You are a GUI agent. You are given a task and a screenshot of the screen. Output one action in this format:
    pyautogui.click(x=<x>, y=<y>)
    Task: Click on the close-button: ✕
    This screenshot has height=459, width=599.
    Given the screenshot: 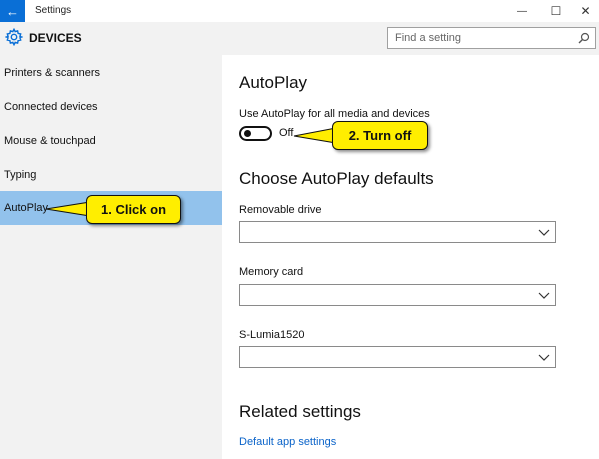 What is the action you would take?
    pyautogui.click(x=585, y=11)
    